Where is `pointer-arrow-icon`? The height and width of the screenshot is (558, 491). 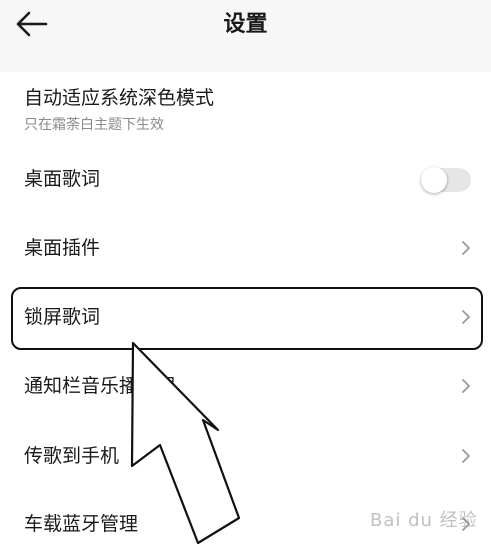 pointer-arrow-icon is located at coordinates (185, 443).